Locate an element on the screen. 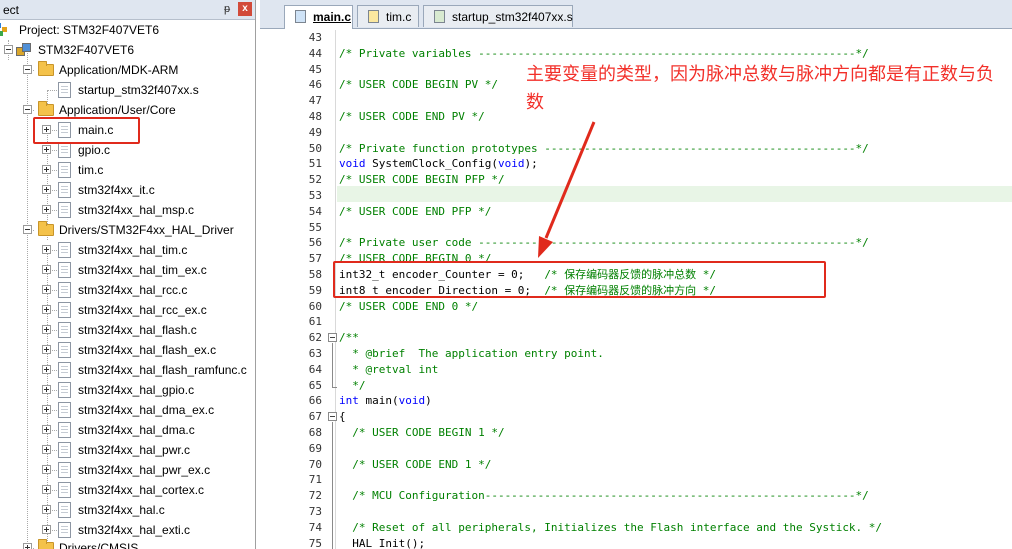 The height and width of the screenshot is (549, 1012). tree-item-file: stm32f4xx_hal_rcc_ex.c is located at coordinates (127, 310).